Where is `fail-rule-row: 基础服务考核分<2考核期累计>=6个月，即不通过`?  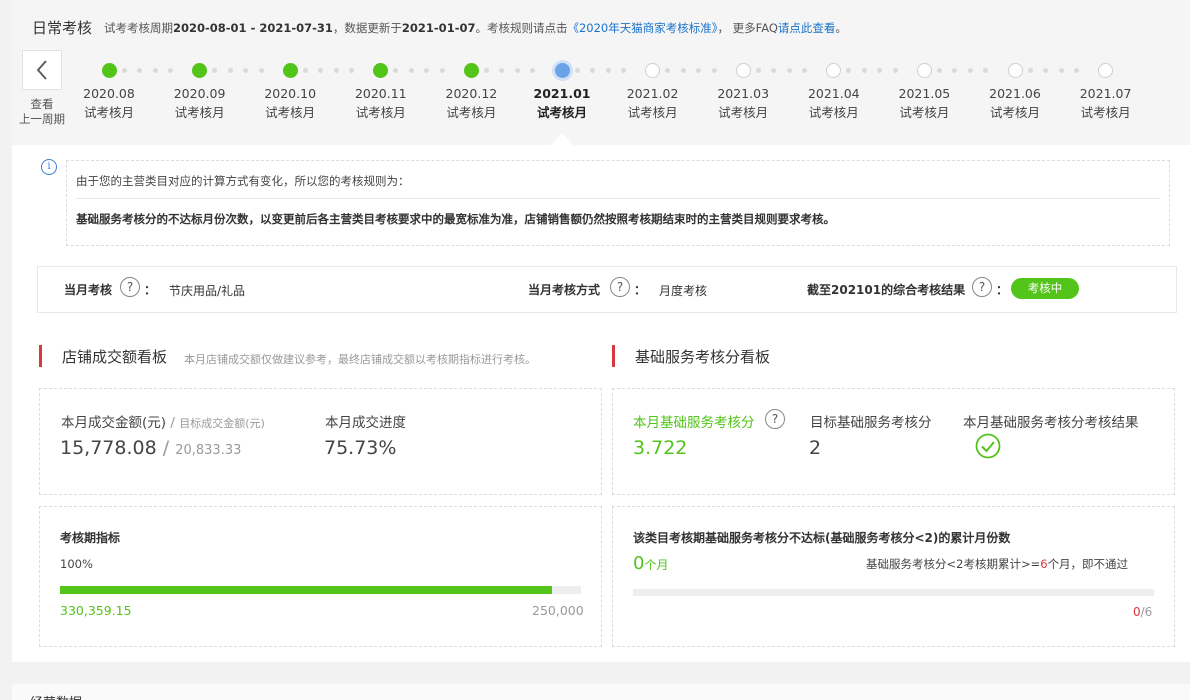 fail-rule-row: 基础服务考核分<2考核期累计>=6个月，即不通过 is located at coordinates (997, 564).